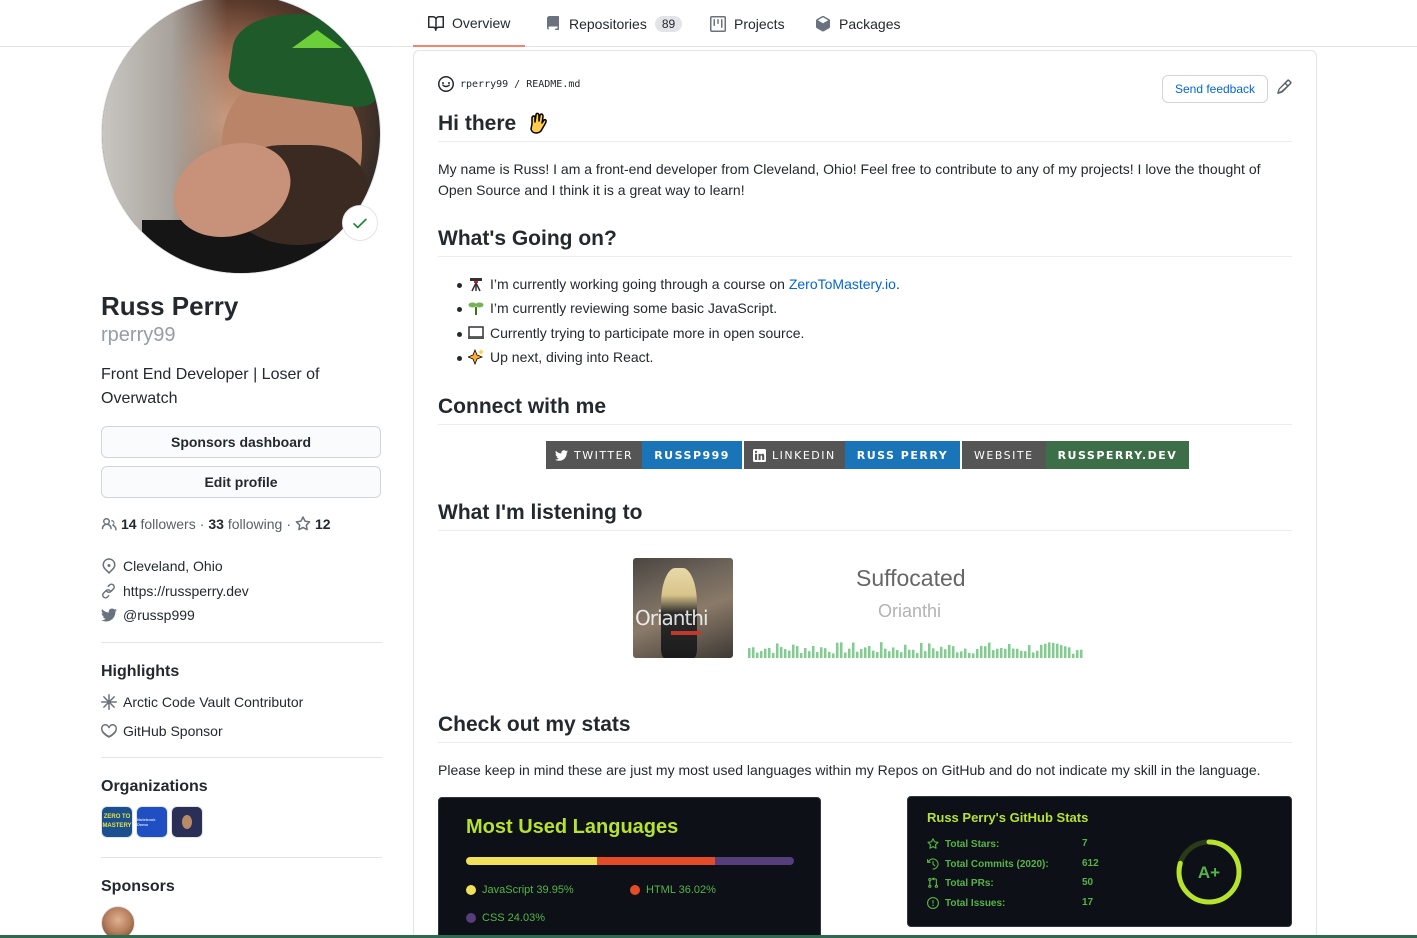 The image size is (1417, 938). What do you see at coordinates (138, 886) in the screenshot?
I see `sponsors-title: Sponsors` at bounding box center [138, 886].